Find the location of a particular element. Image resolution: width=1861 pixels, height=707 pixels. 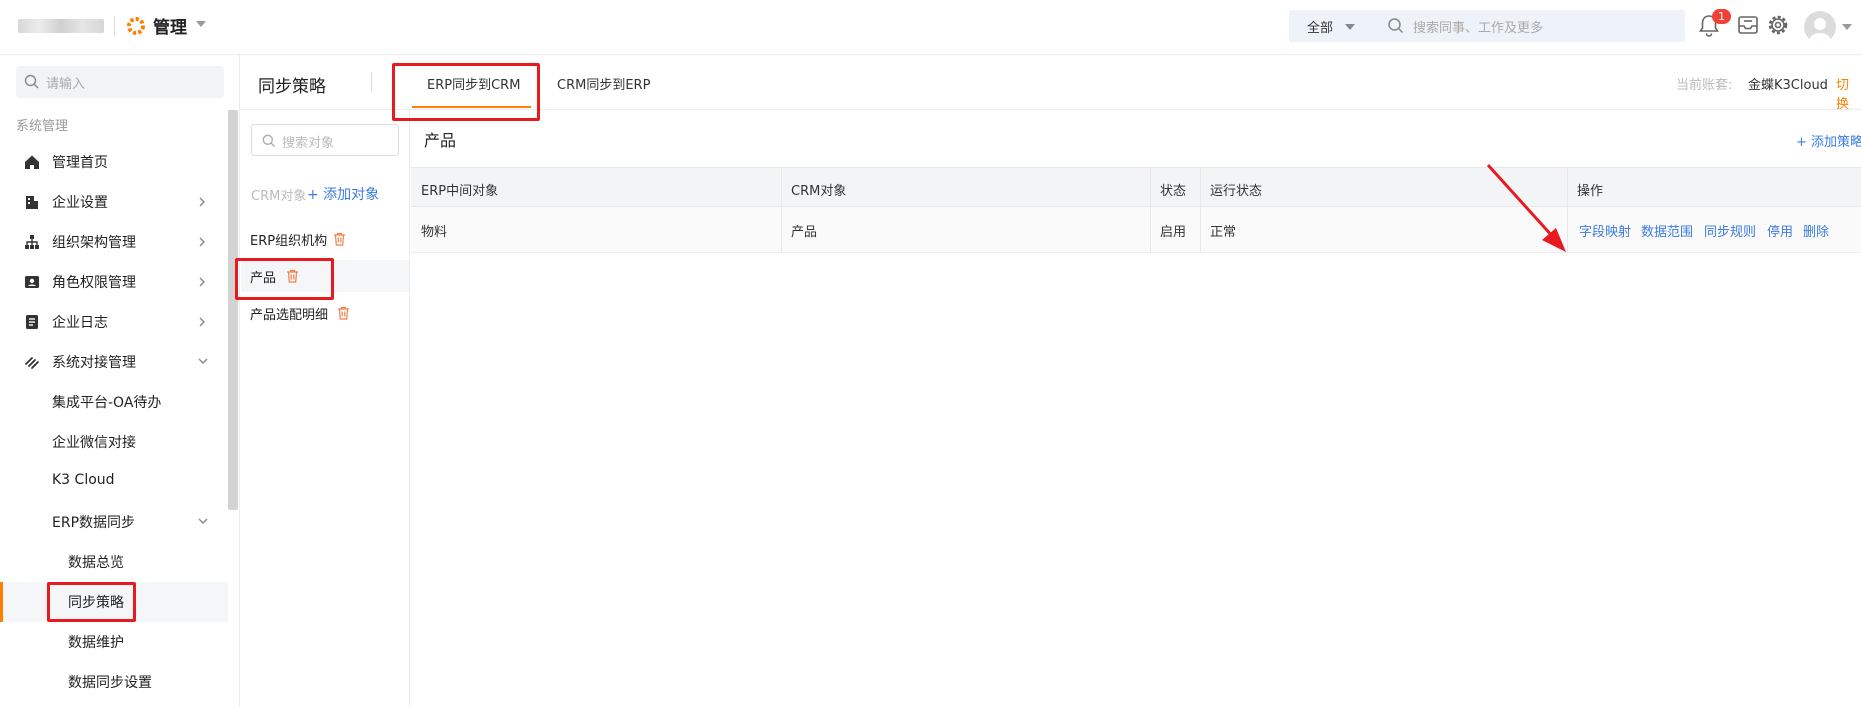

column-header: CRM对象 is located at coordinates (819, 191).